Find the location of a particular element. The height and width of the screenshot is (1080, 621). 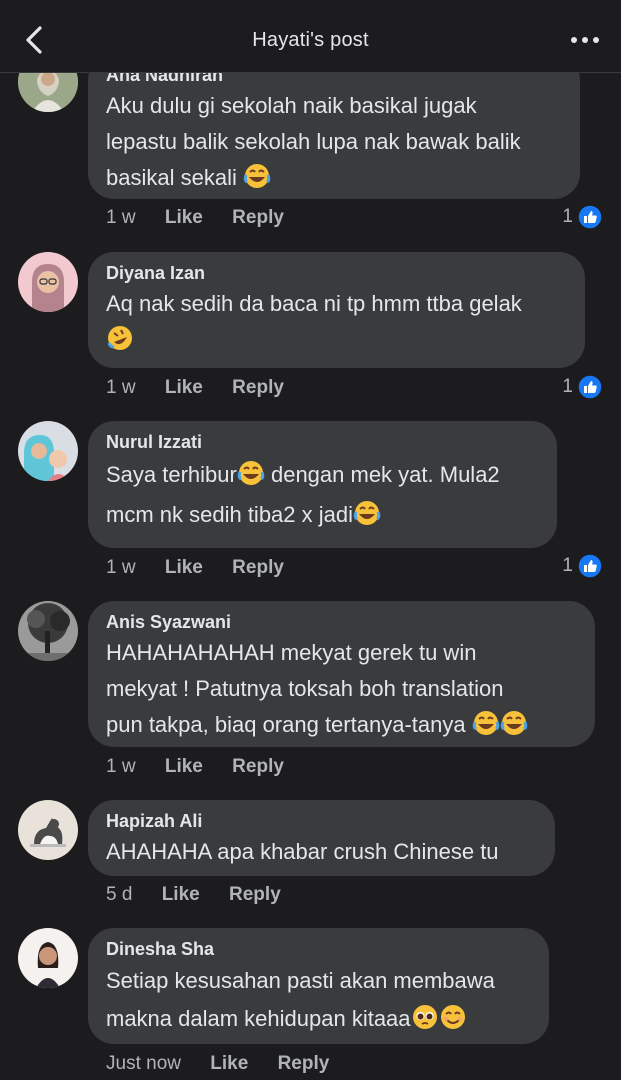

comment-line: mcm nk sedih tiba2 x jadi is located at coordinates (322, 515).